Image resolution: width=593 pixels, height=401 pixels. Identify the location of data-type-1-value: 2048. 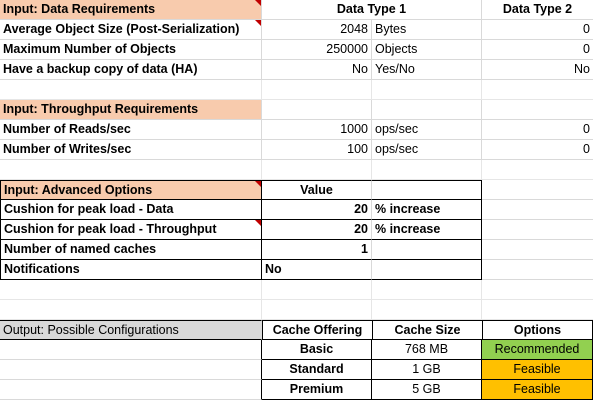
(317, 30).